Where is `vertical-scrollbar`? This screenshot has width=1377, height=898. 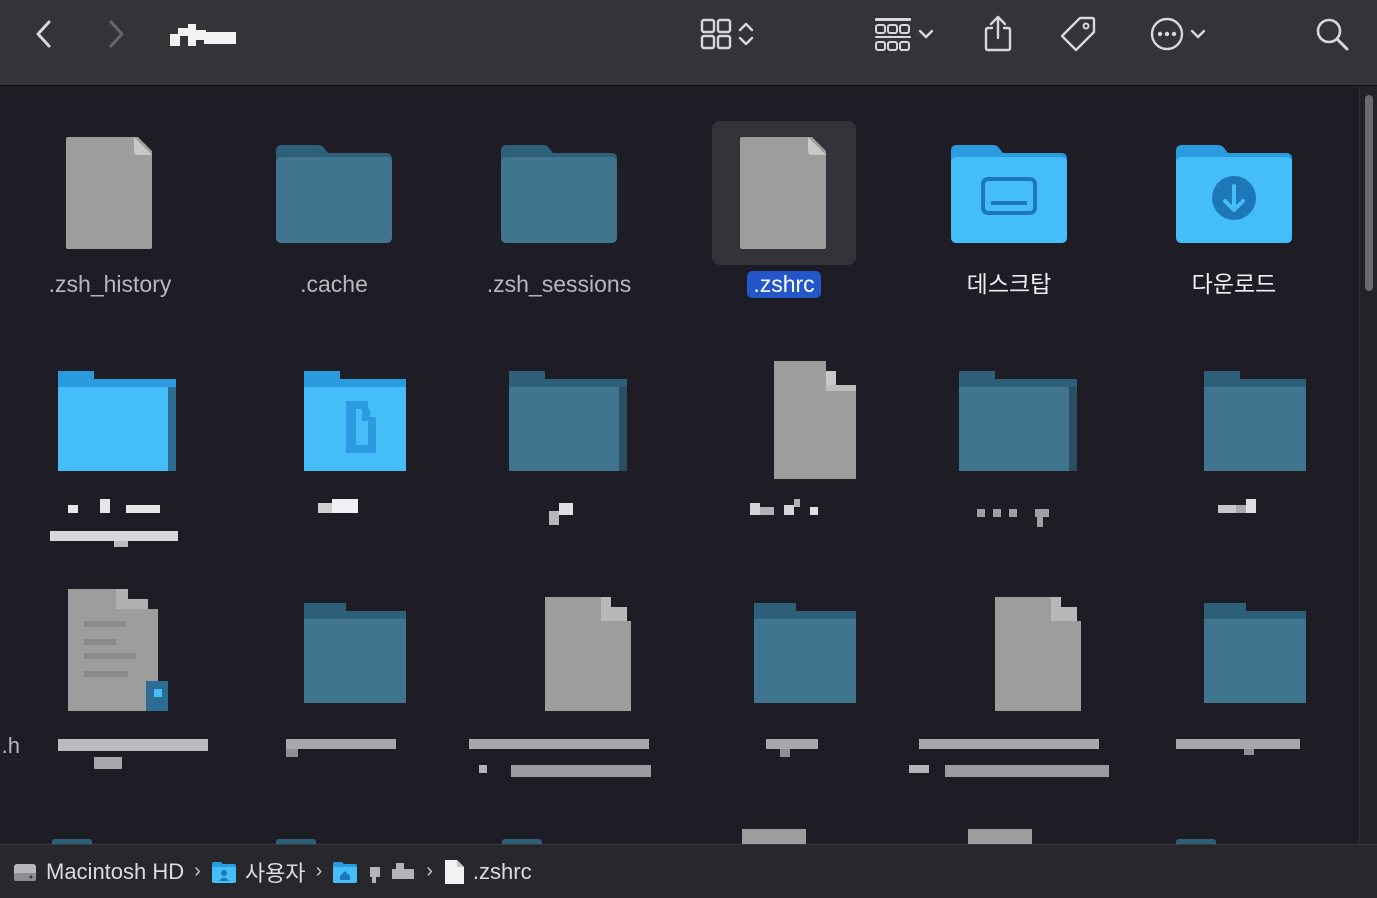
vertical-scrollbar is located at coordinates (1368, 465).